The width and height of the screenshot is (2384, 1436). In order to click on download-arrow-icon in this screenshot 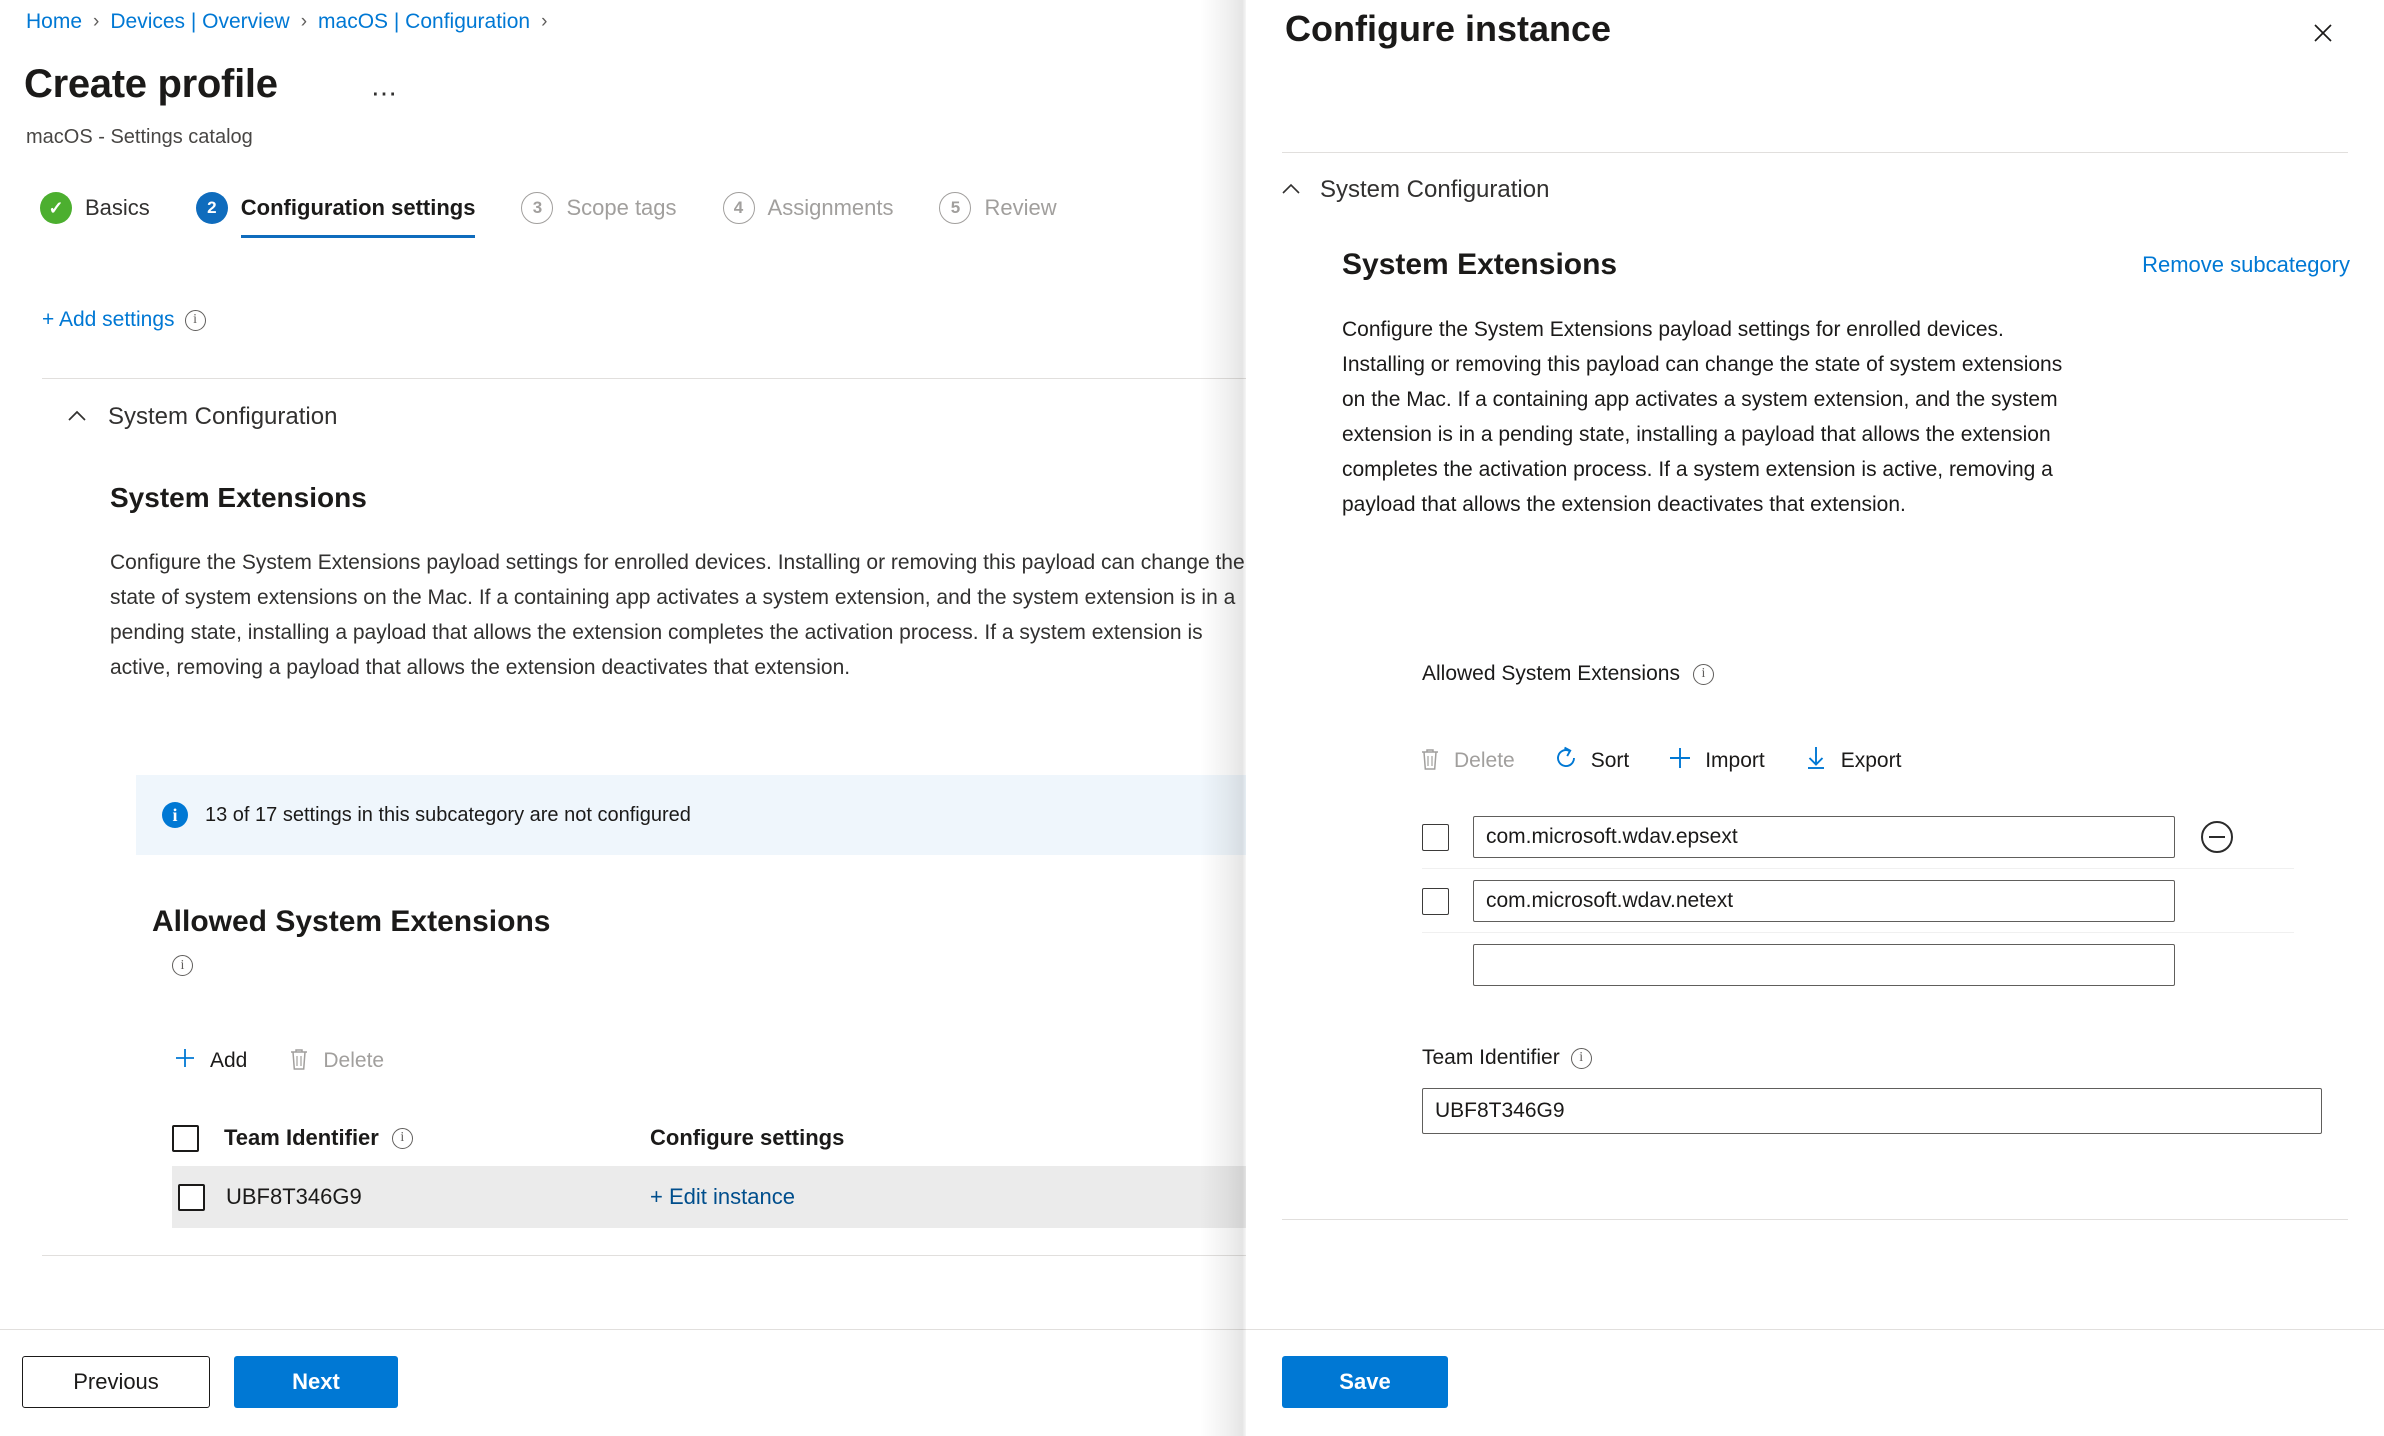, I will do `click(1816, 761)`.